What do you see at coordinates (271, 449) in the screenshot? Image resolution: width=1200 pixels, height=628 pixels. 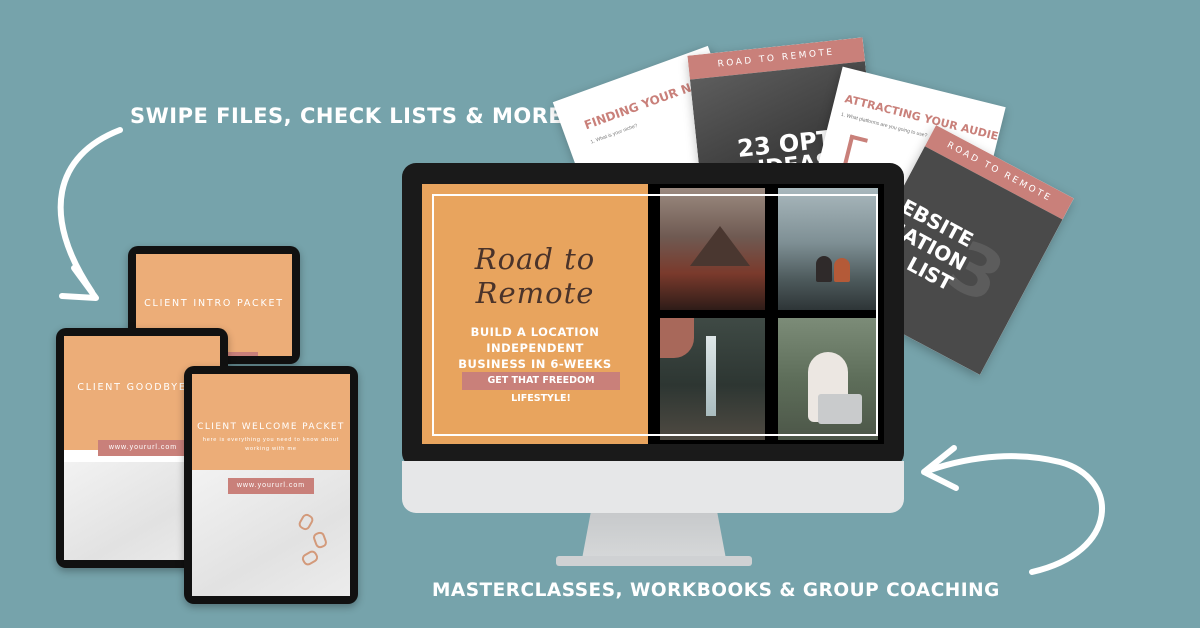 I see `tablet-subtitle-line2: working with me` at bounding box center [271, 449].